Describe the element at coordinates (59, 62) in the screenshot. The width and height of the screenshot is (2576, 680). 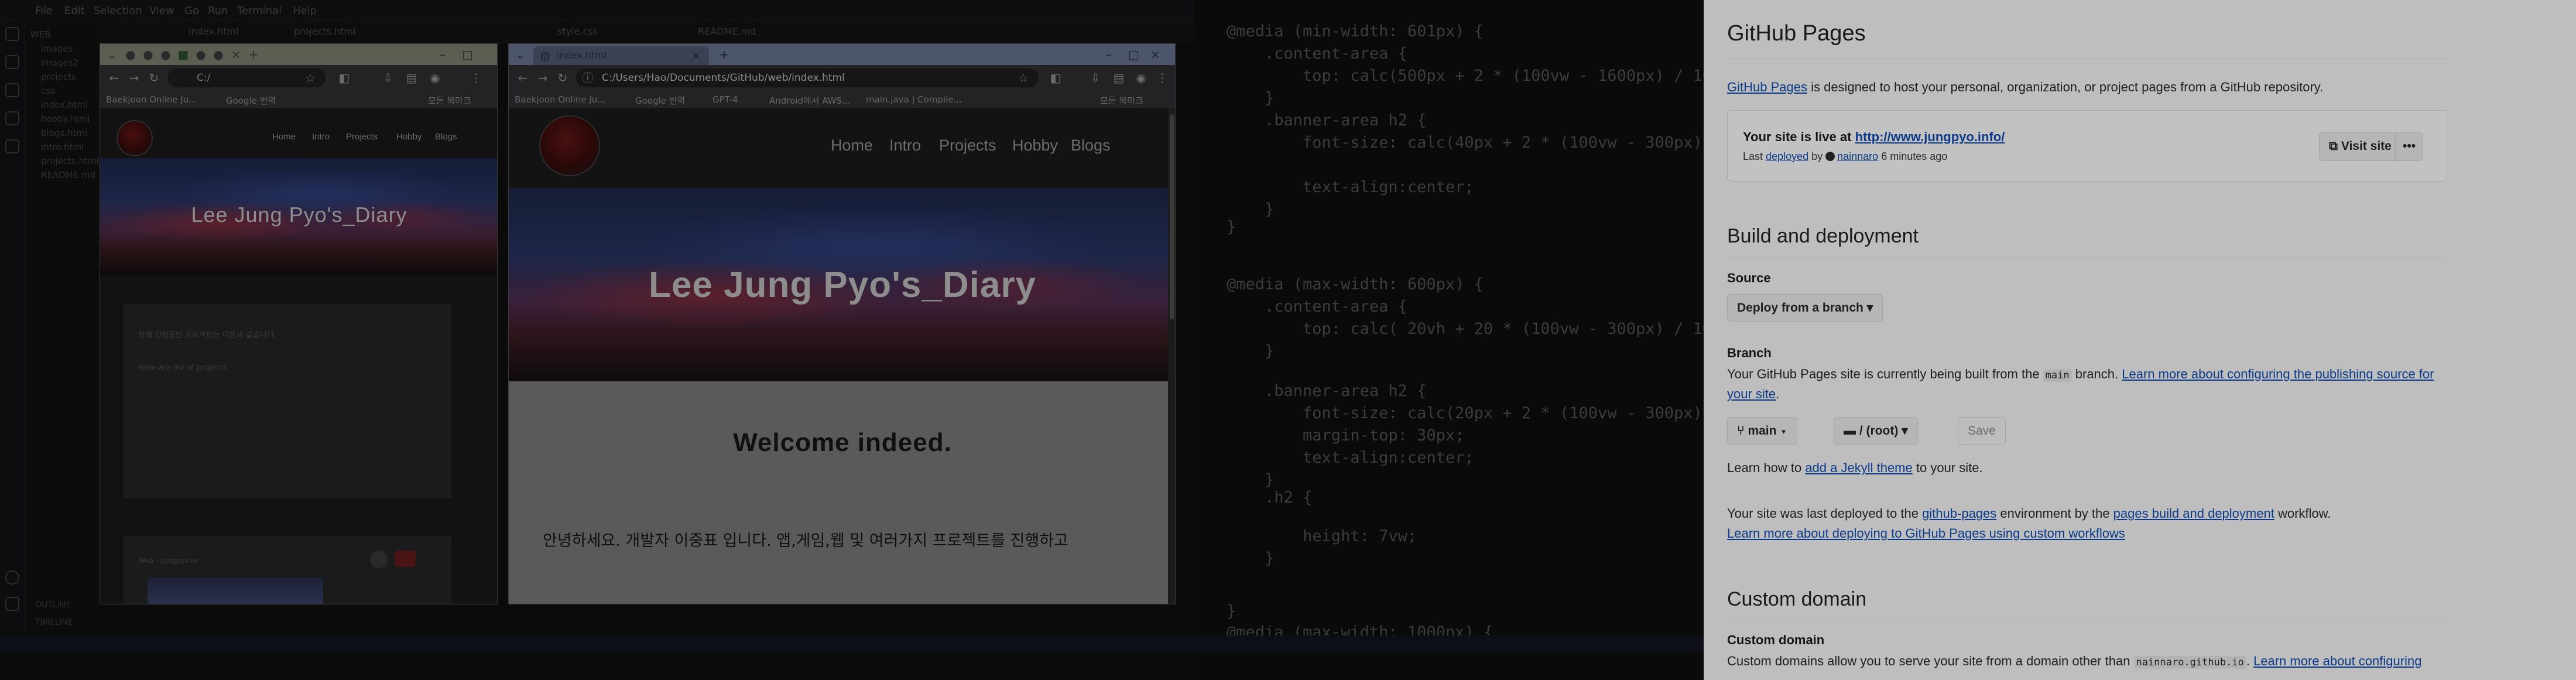
I see `explorer-item: images2` at that location.